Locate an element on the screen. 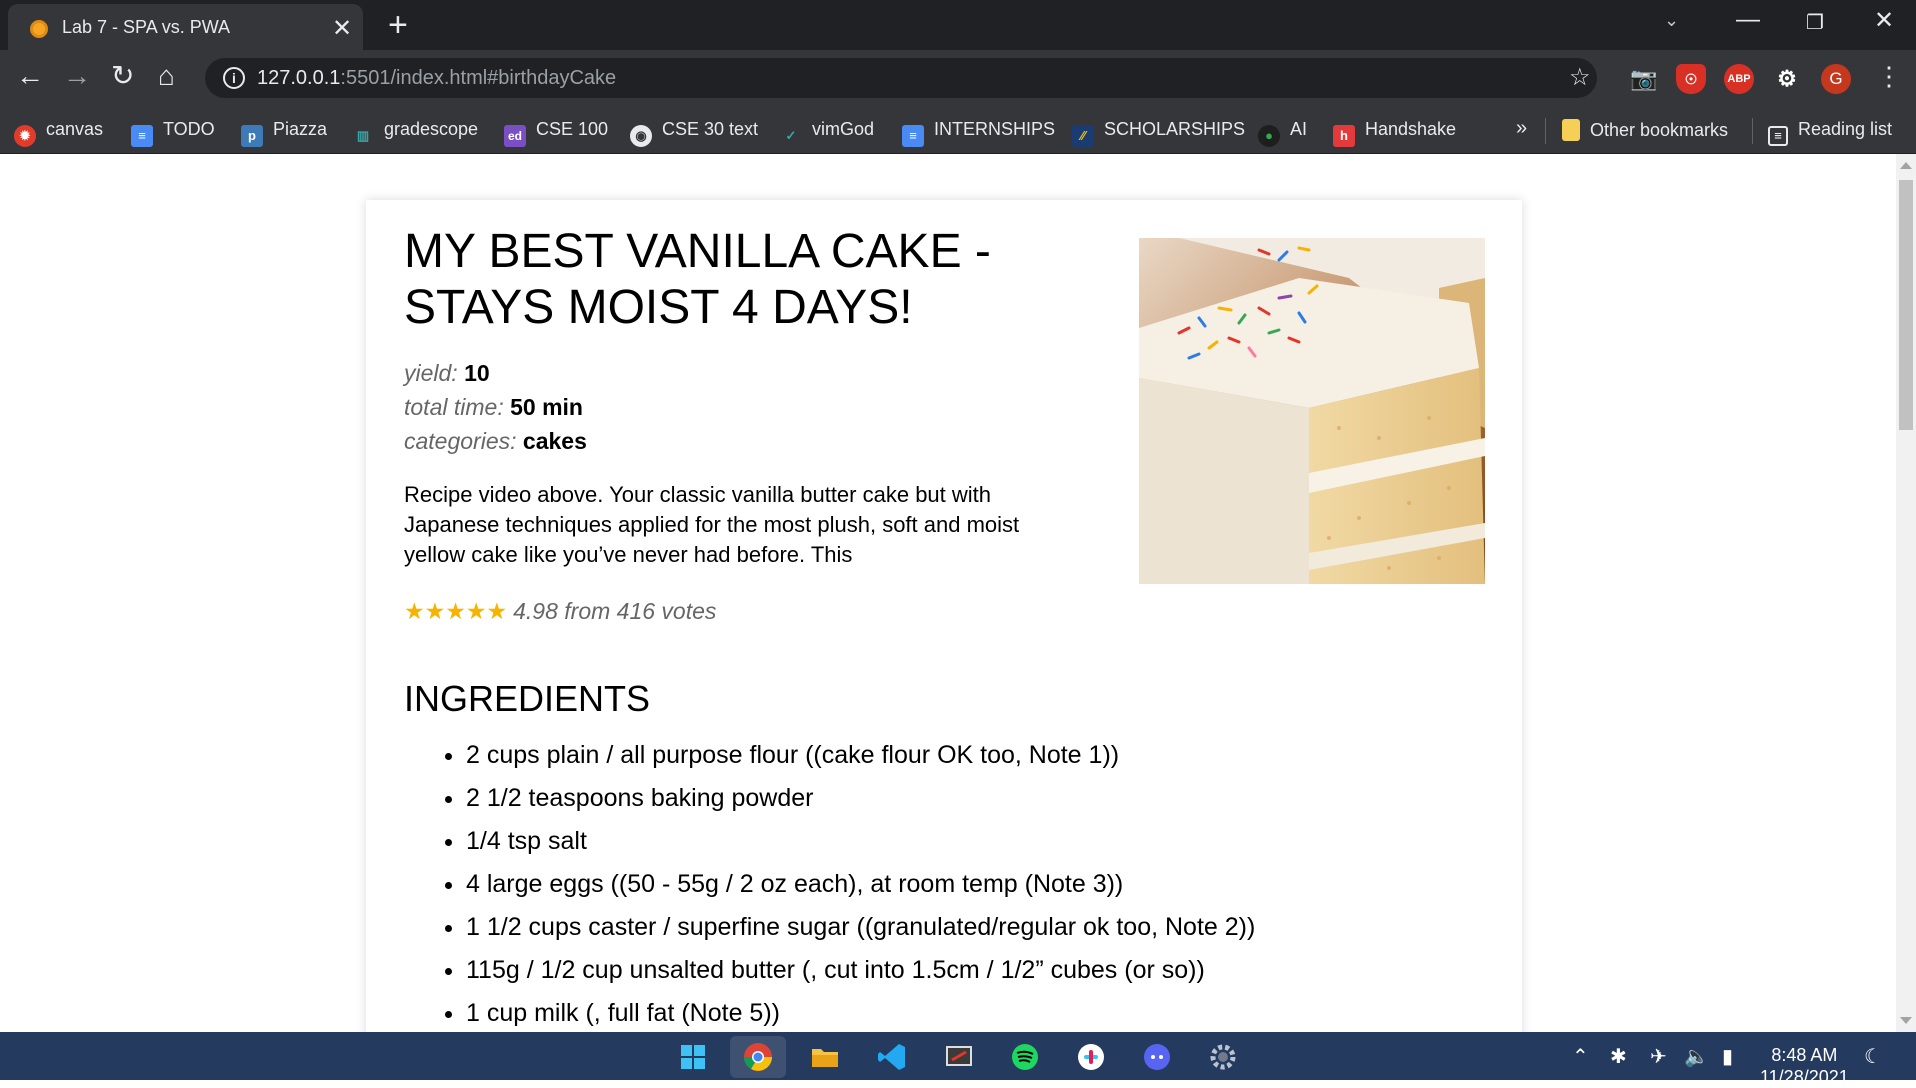 The image size is (1916, 1088). settings-gear-icon is located at coordinates (1223, 1057).